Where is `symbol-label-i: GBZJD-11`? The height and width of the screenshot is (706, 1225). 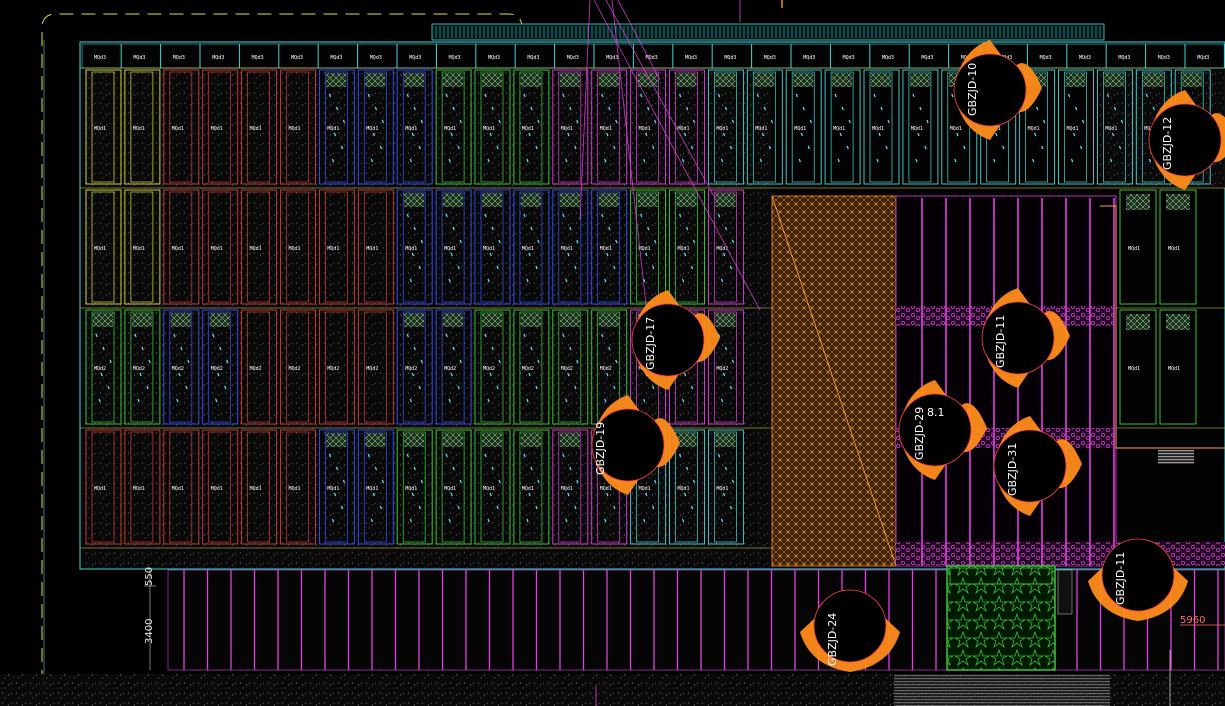 symbol-label-i: GBZJD-11 is located at coordinates (1120, 578).